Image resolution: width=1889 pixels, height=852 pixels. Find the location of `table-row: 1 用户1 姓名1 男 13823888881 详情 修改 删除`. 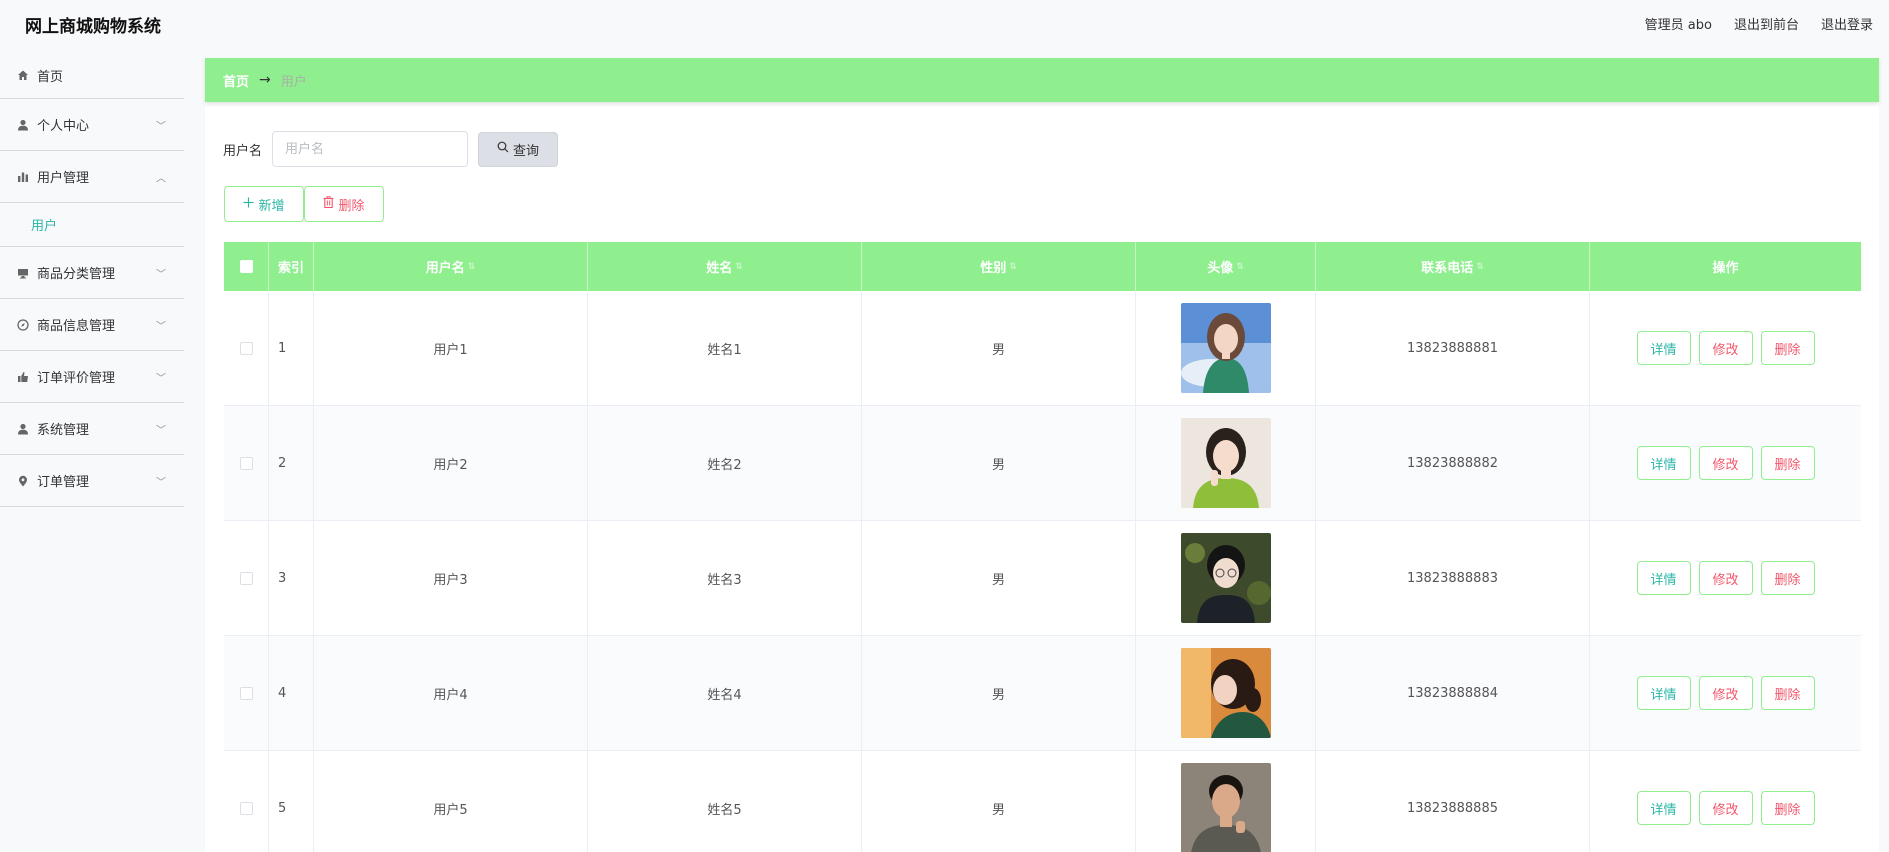

table-row: 1 用户1 姓名1 男 13823888881 详情 修改 删除 is located at coordinates (1042, 348).